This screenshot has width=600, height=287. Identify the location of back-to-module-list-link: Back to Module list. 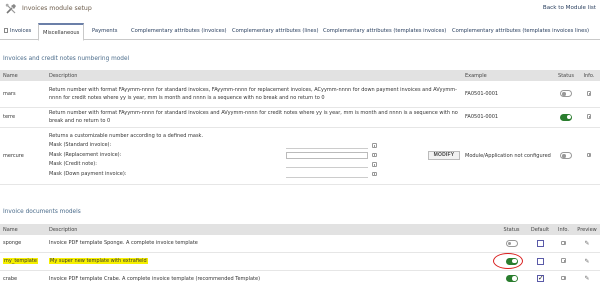
(569, 8).